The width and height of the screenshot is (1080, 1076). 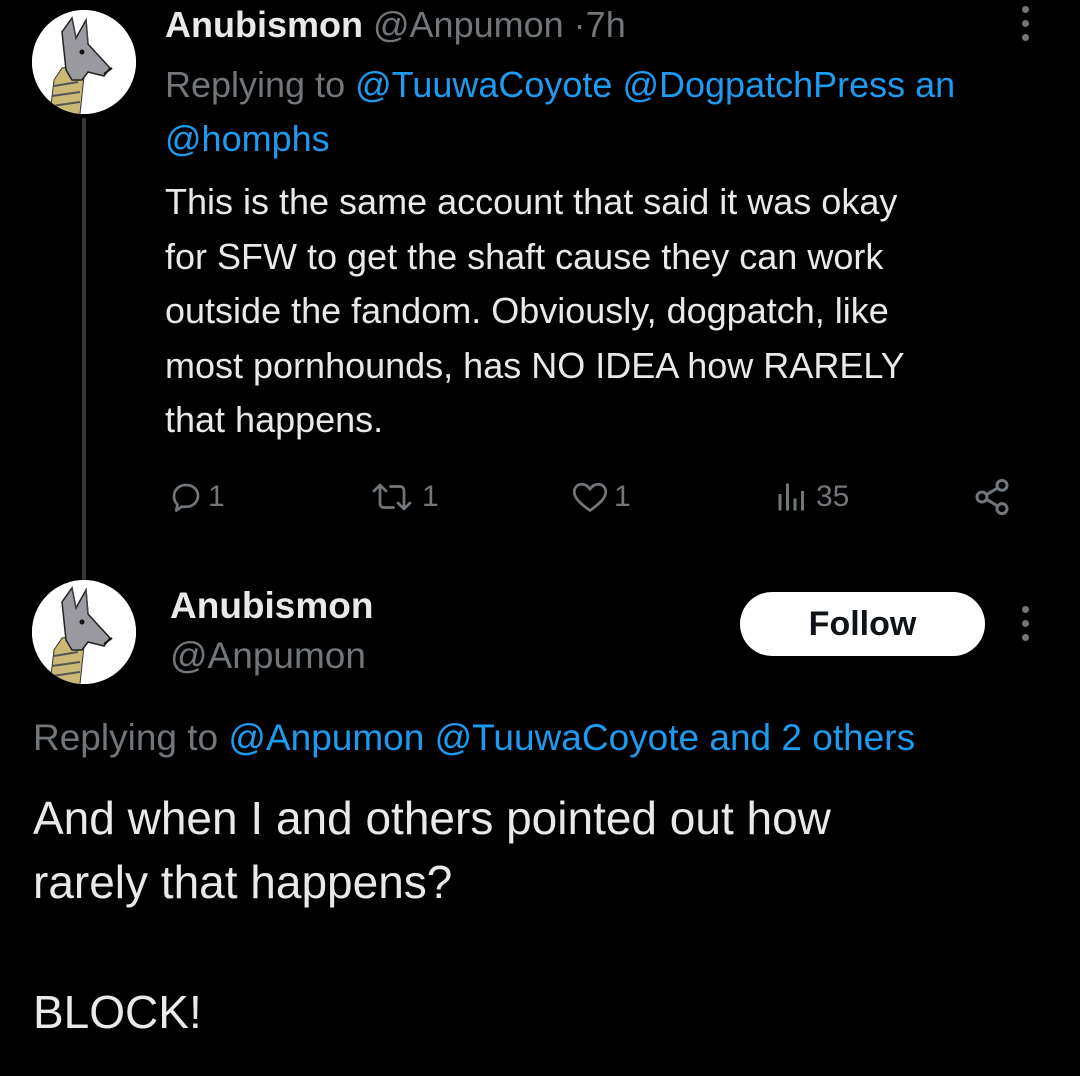 I want to click on like-button: 1, so click(x=600, y=497).